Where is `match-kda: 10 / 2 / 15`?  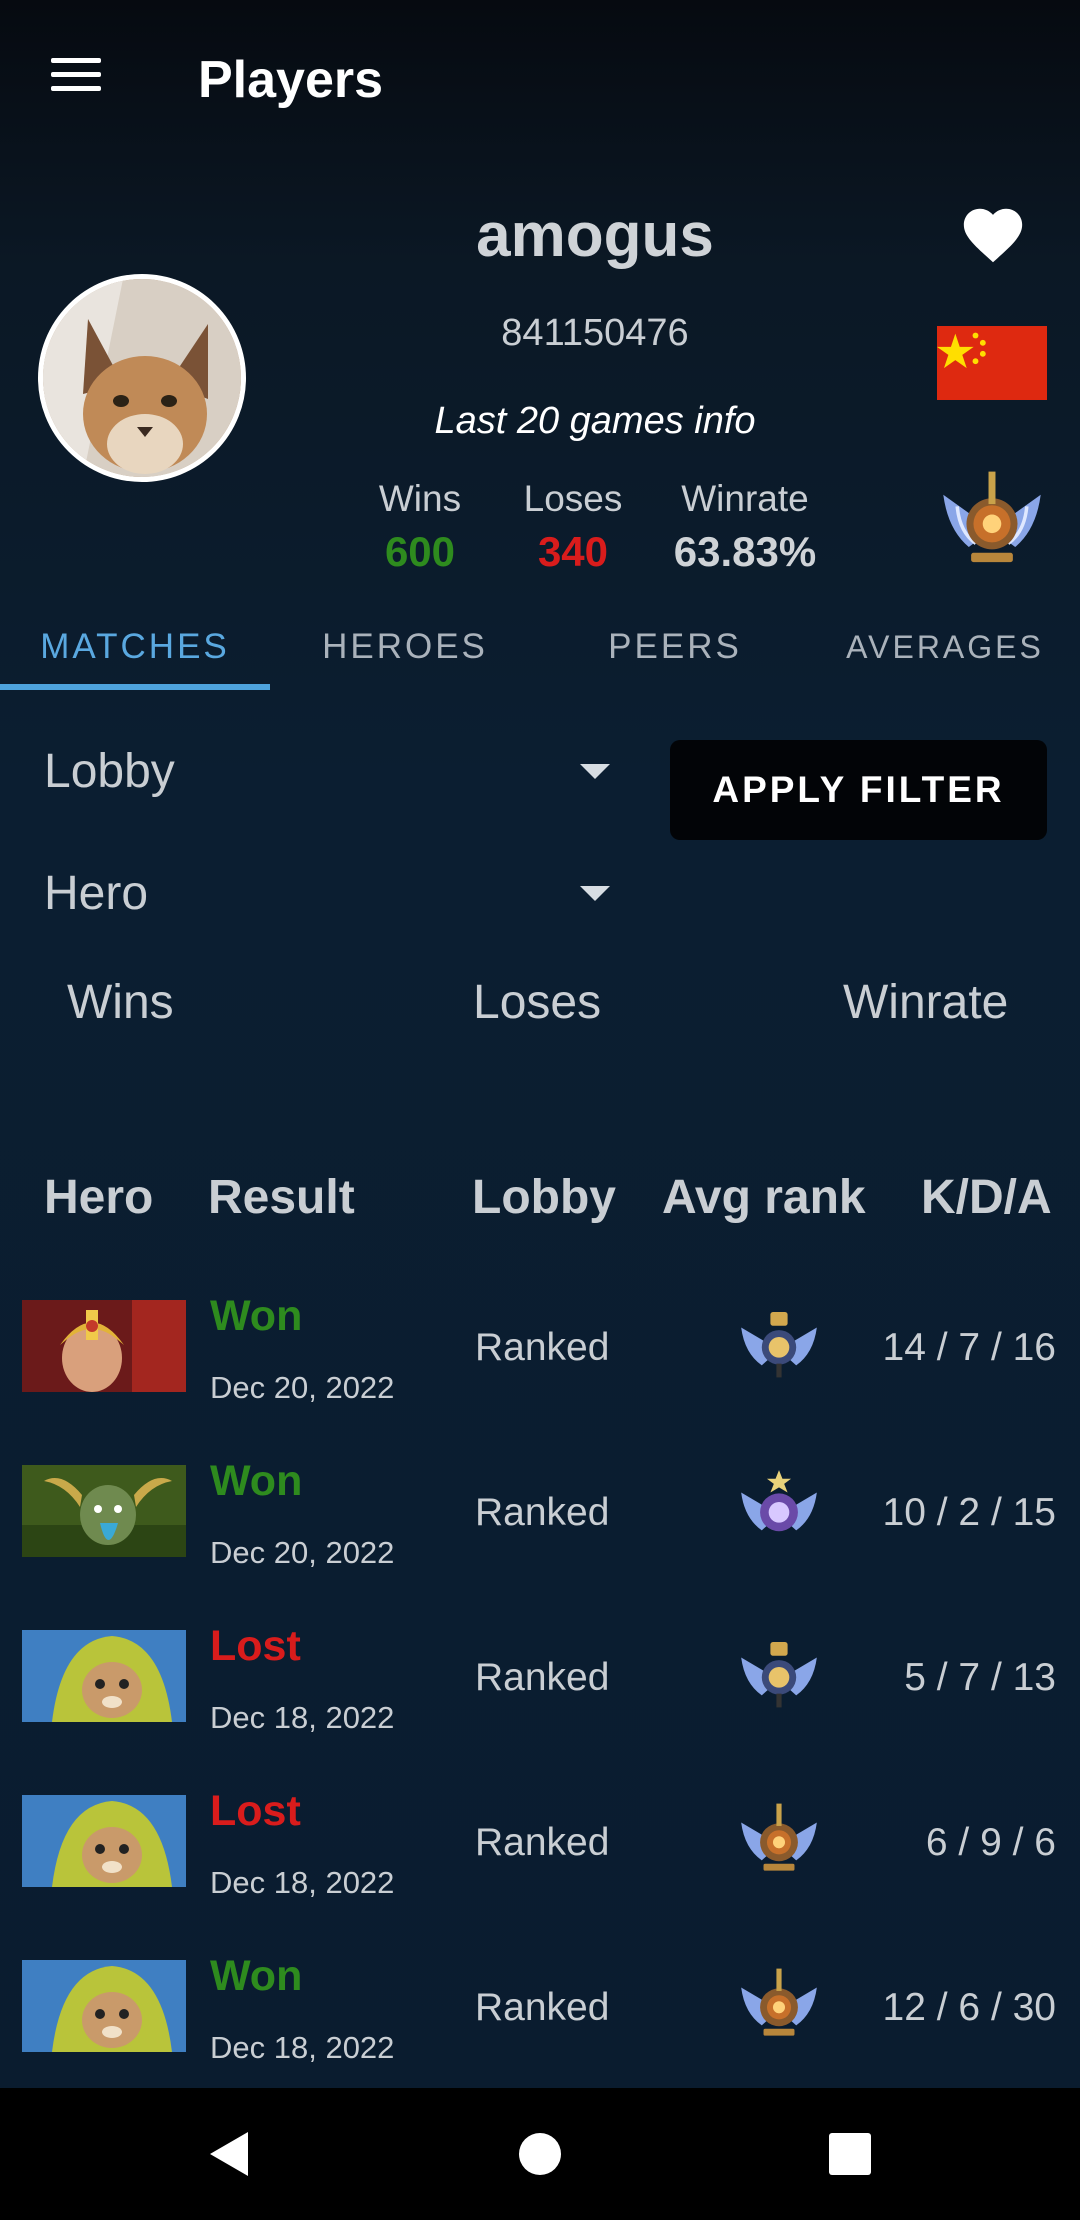
match-kda: 10 / 2 / 15 is located at coordinates (969, 1512).